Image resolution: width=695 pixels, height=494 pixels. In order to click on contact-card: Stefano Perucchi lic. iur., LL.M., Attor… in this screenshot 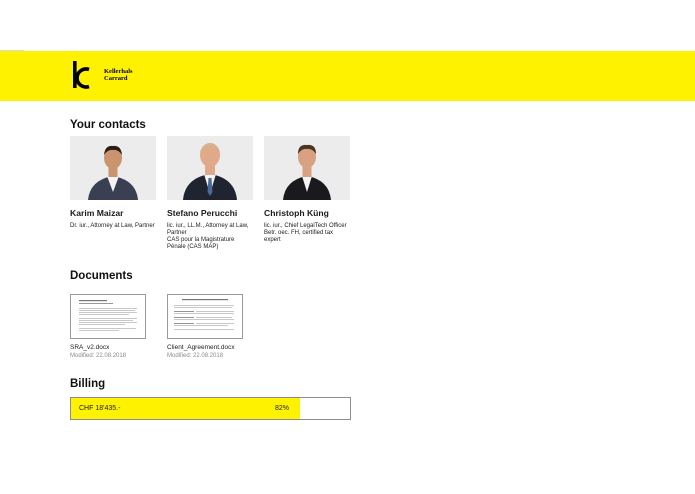, I will do `click(210, 193)`.